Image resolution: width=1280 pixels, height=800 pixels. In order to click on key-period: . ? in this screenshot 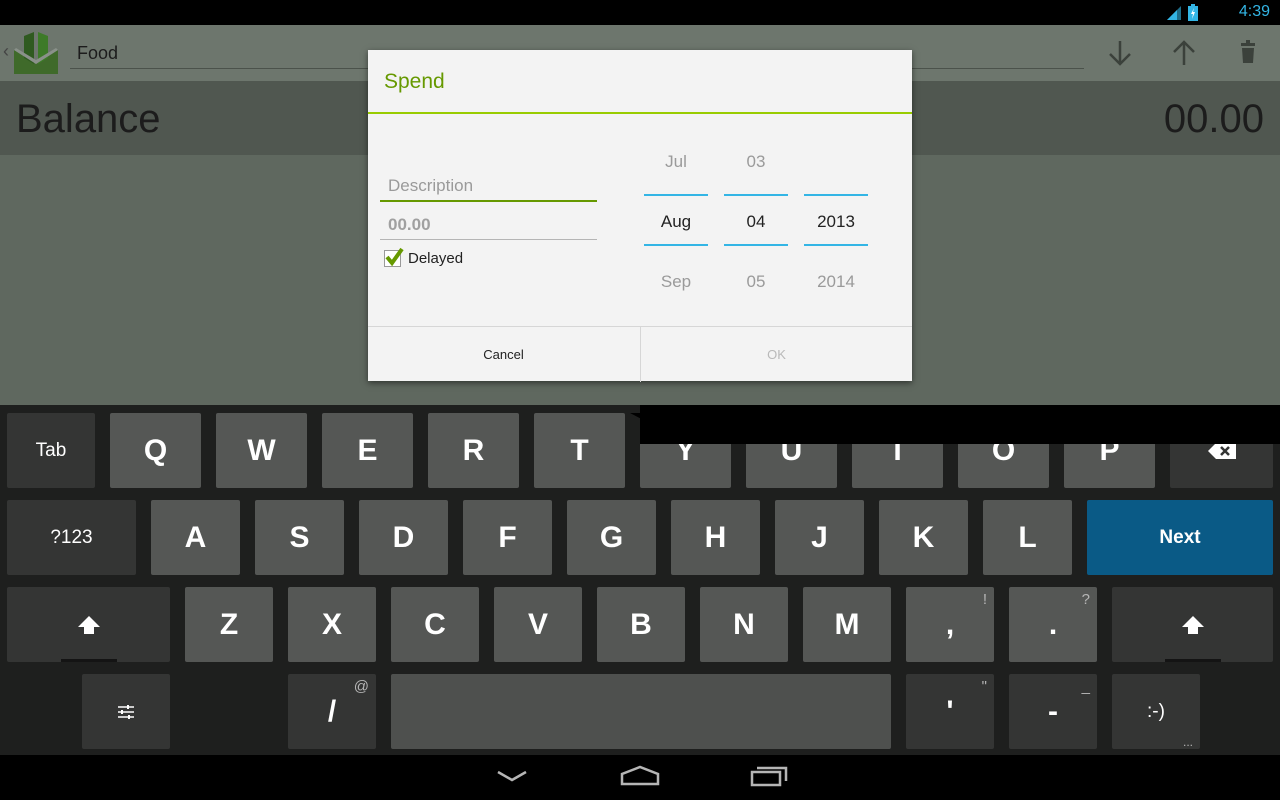, I will do `click(1053, 624)`.